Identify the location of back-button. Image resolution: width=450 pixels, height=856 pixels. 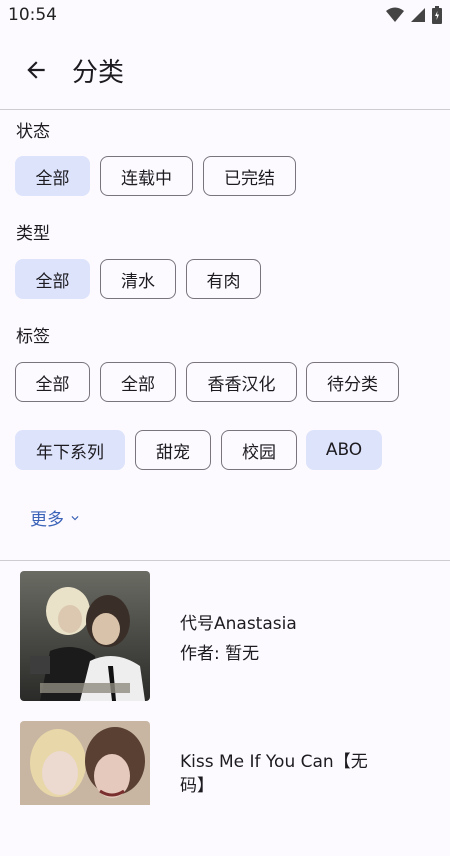
(36, 70).